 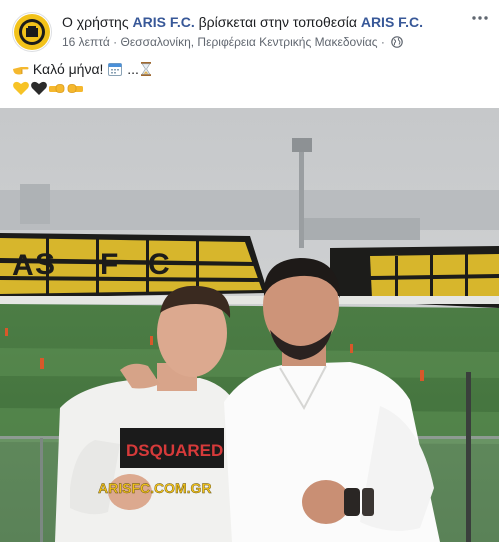 I want to click on author-prefix: Ο χρήστης, so click(x=97, y=22).